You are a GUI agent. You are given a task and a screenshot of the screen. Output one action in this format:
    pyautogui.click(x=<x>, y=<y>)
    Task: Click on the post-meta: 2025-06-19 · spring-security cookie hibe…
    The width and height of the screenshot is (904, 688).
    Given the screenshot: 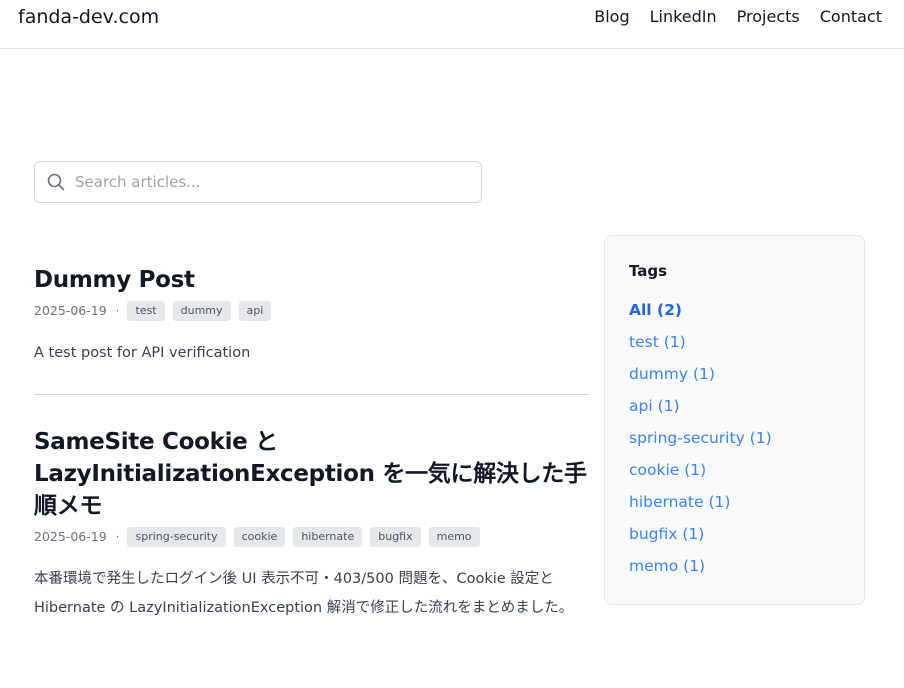 What is the action you would take?
    pyautogui.click(x=311, y=536)
    